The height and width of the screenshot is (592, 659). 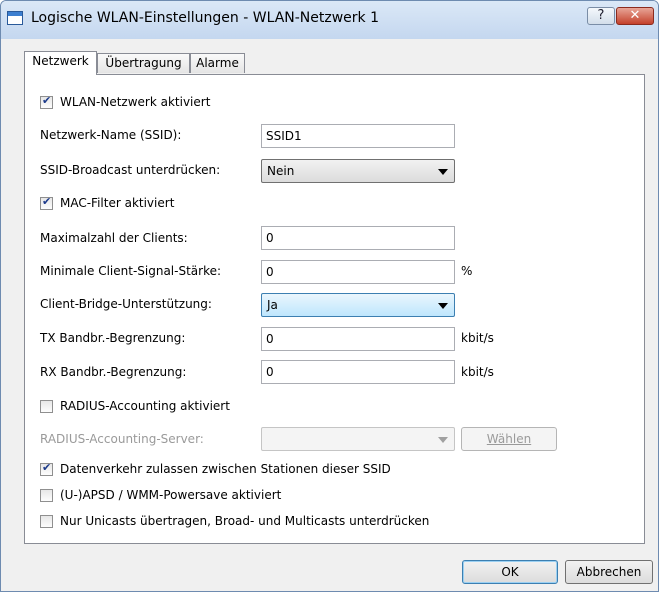 What do you see at coordinates (15, 18) in the screenshot?
I see `window-icon` at bounding box center [15, 18].